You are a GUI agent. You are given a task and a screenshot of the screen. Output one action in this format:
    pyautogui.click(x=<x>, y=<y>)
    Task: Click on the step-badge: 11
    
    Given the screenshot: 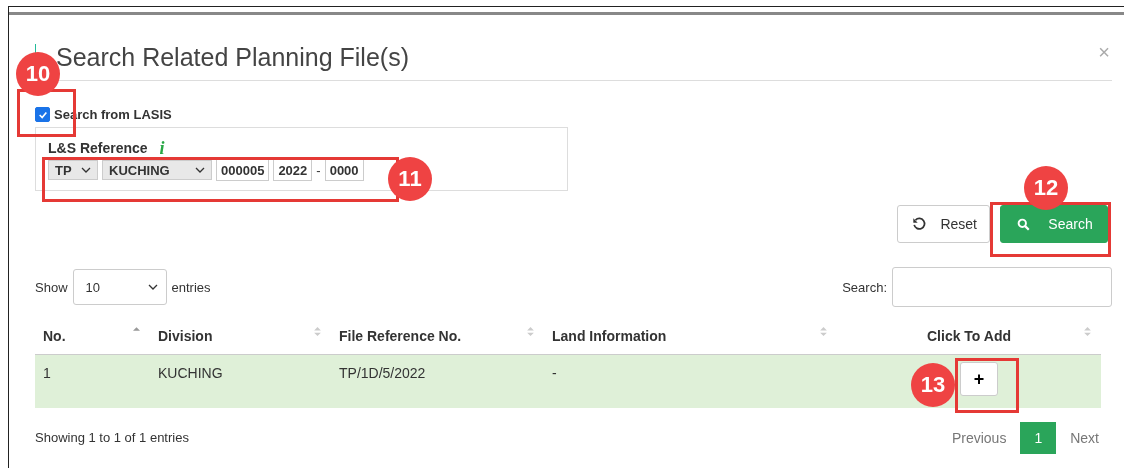 What is the action you would take?
    pyautogui.click(x=410, y=179)
    